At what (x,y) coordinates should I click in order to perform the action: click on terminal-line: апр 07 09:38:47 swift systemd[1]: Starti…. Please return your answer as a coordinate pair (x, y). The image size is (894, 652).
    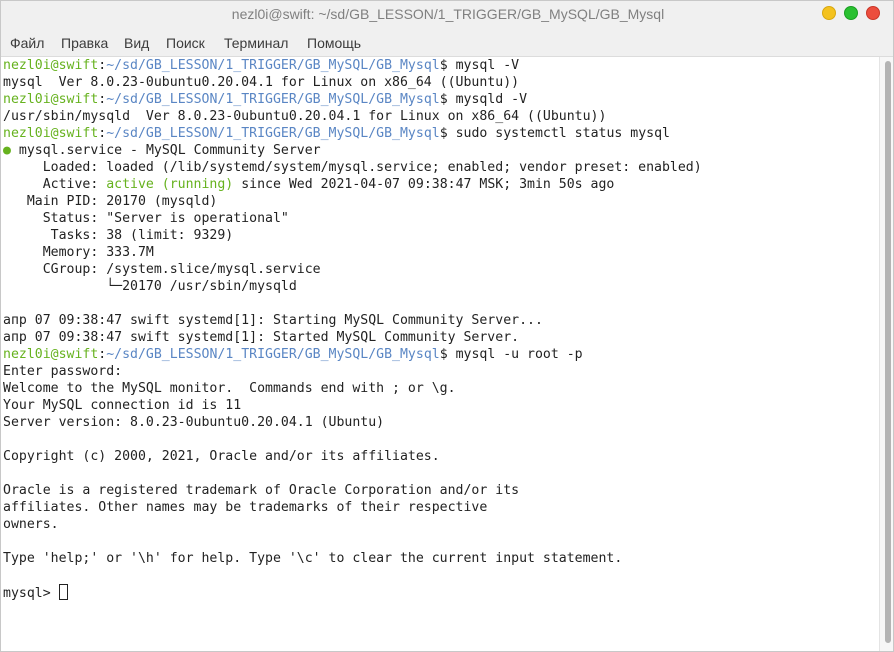
    Looking at the image, I should click on (273, 320).